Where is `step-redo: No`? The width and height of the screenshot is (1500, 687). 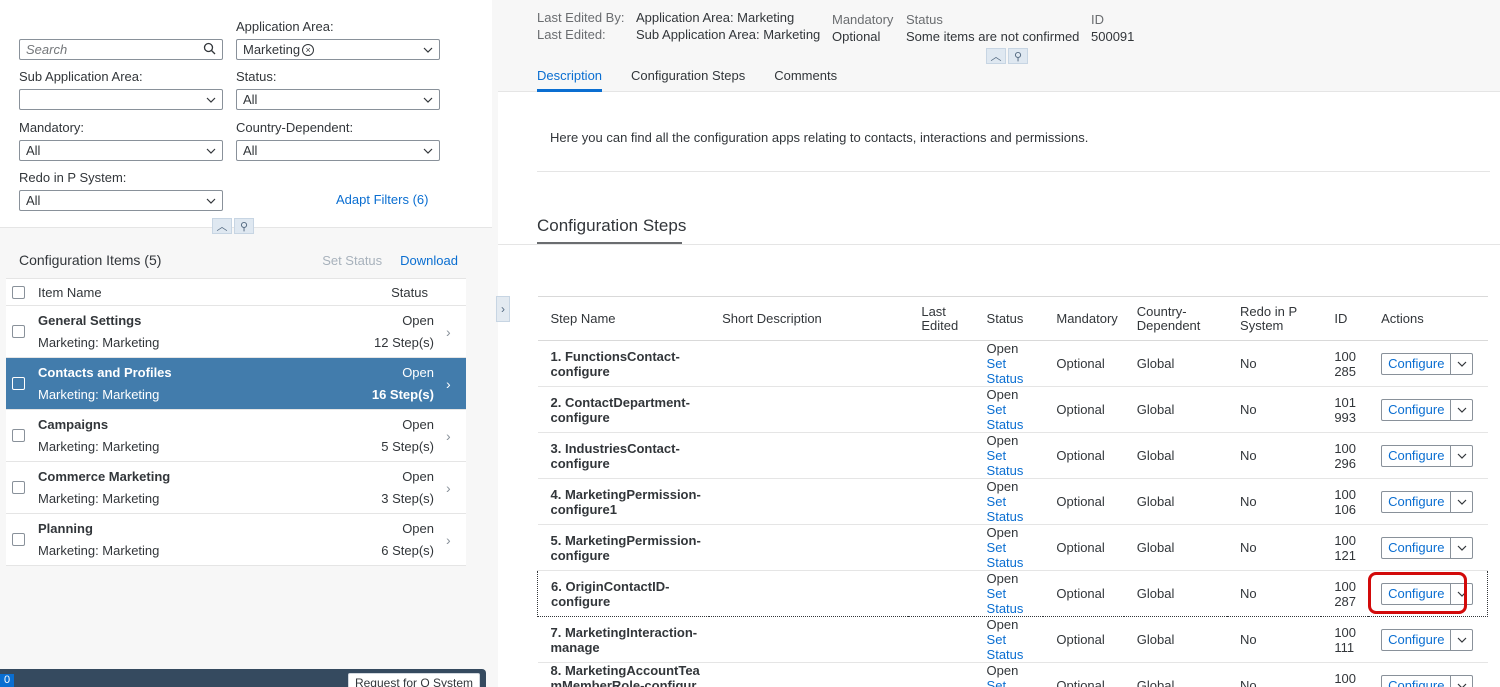
step-redo: No is located at coordinates (1274, 409).